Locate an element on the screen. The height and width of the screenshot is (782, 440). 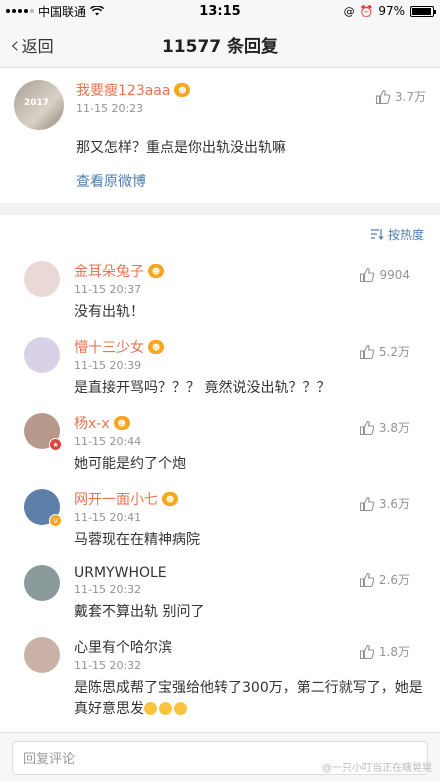
carrier-label: 中国联通 is located at coordinates (62, 11).